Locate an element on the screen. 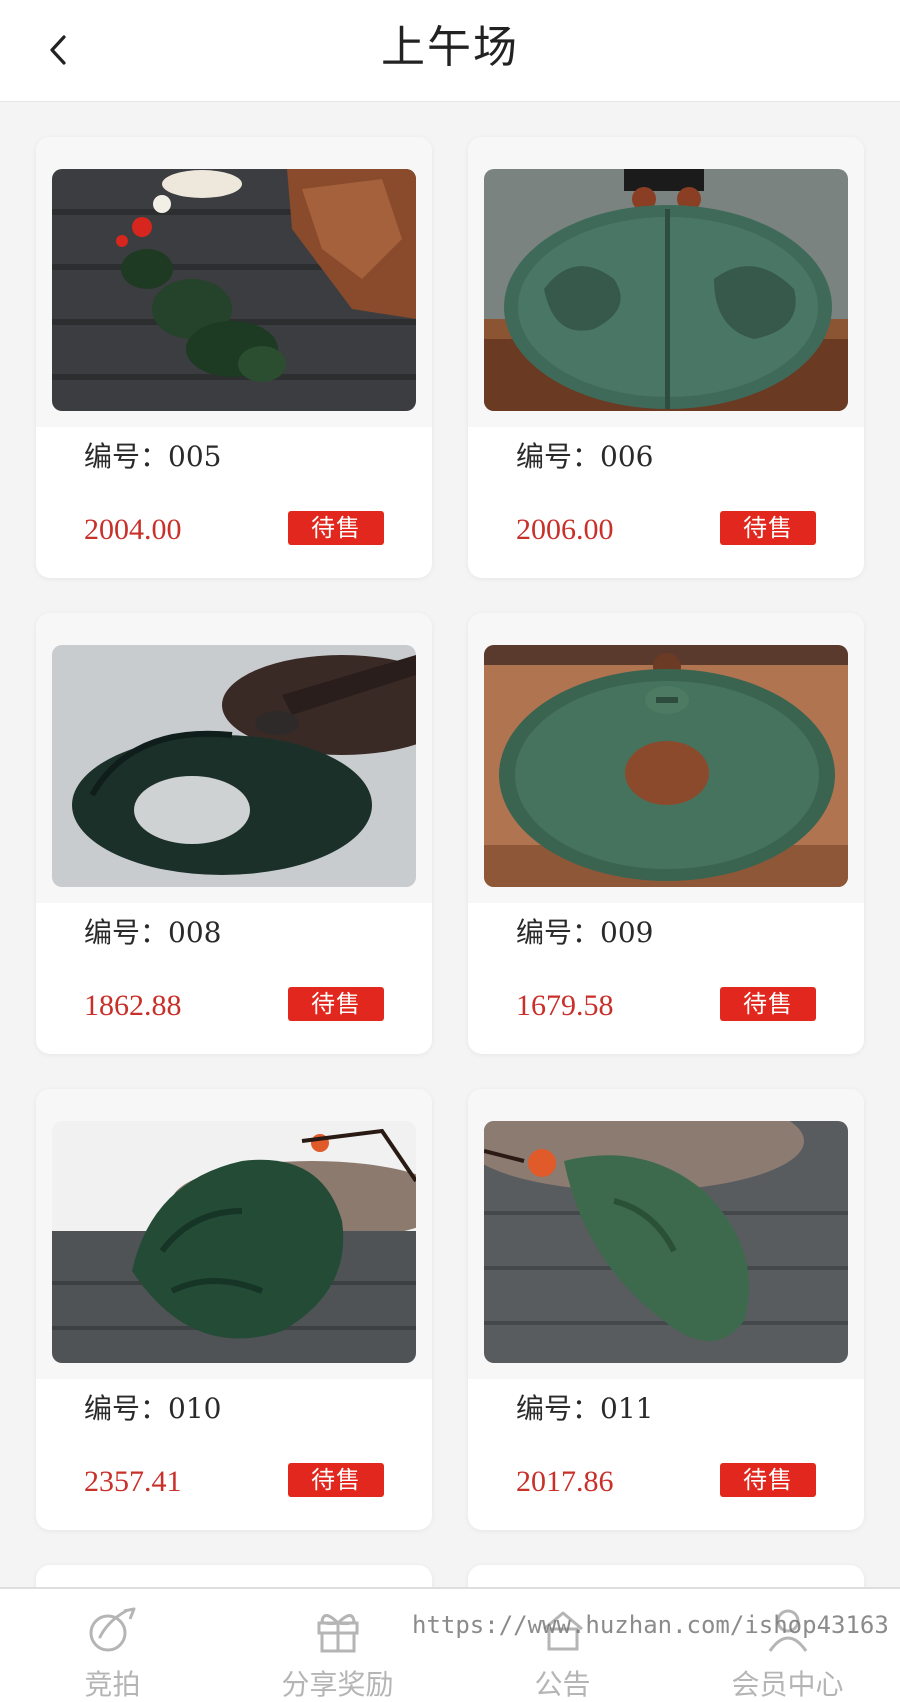 The width and height of the screenshot is (900, 1702). item-price: 1679.58 is located at coordinates (565, 1005).